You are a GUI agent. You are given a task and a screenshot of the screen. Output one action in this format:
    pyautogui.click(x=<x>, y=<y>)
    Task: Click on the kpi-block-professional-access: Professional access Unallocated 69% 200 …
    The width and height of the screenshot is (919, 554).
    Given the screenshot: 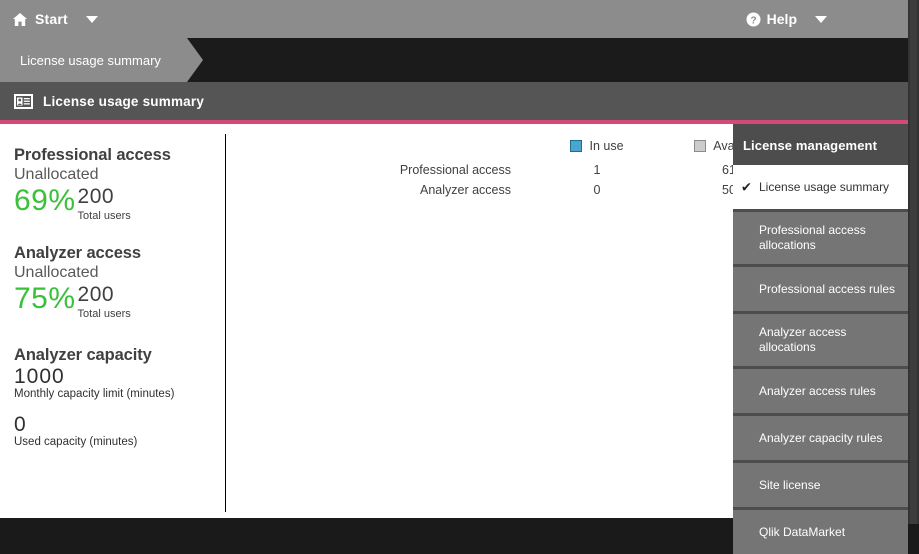 What is the action you would take?
    pyautogui.click(x=112, y=184)
    